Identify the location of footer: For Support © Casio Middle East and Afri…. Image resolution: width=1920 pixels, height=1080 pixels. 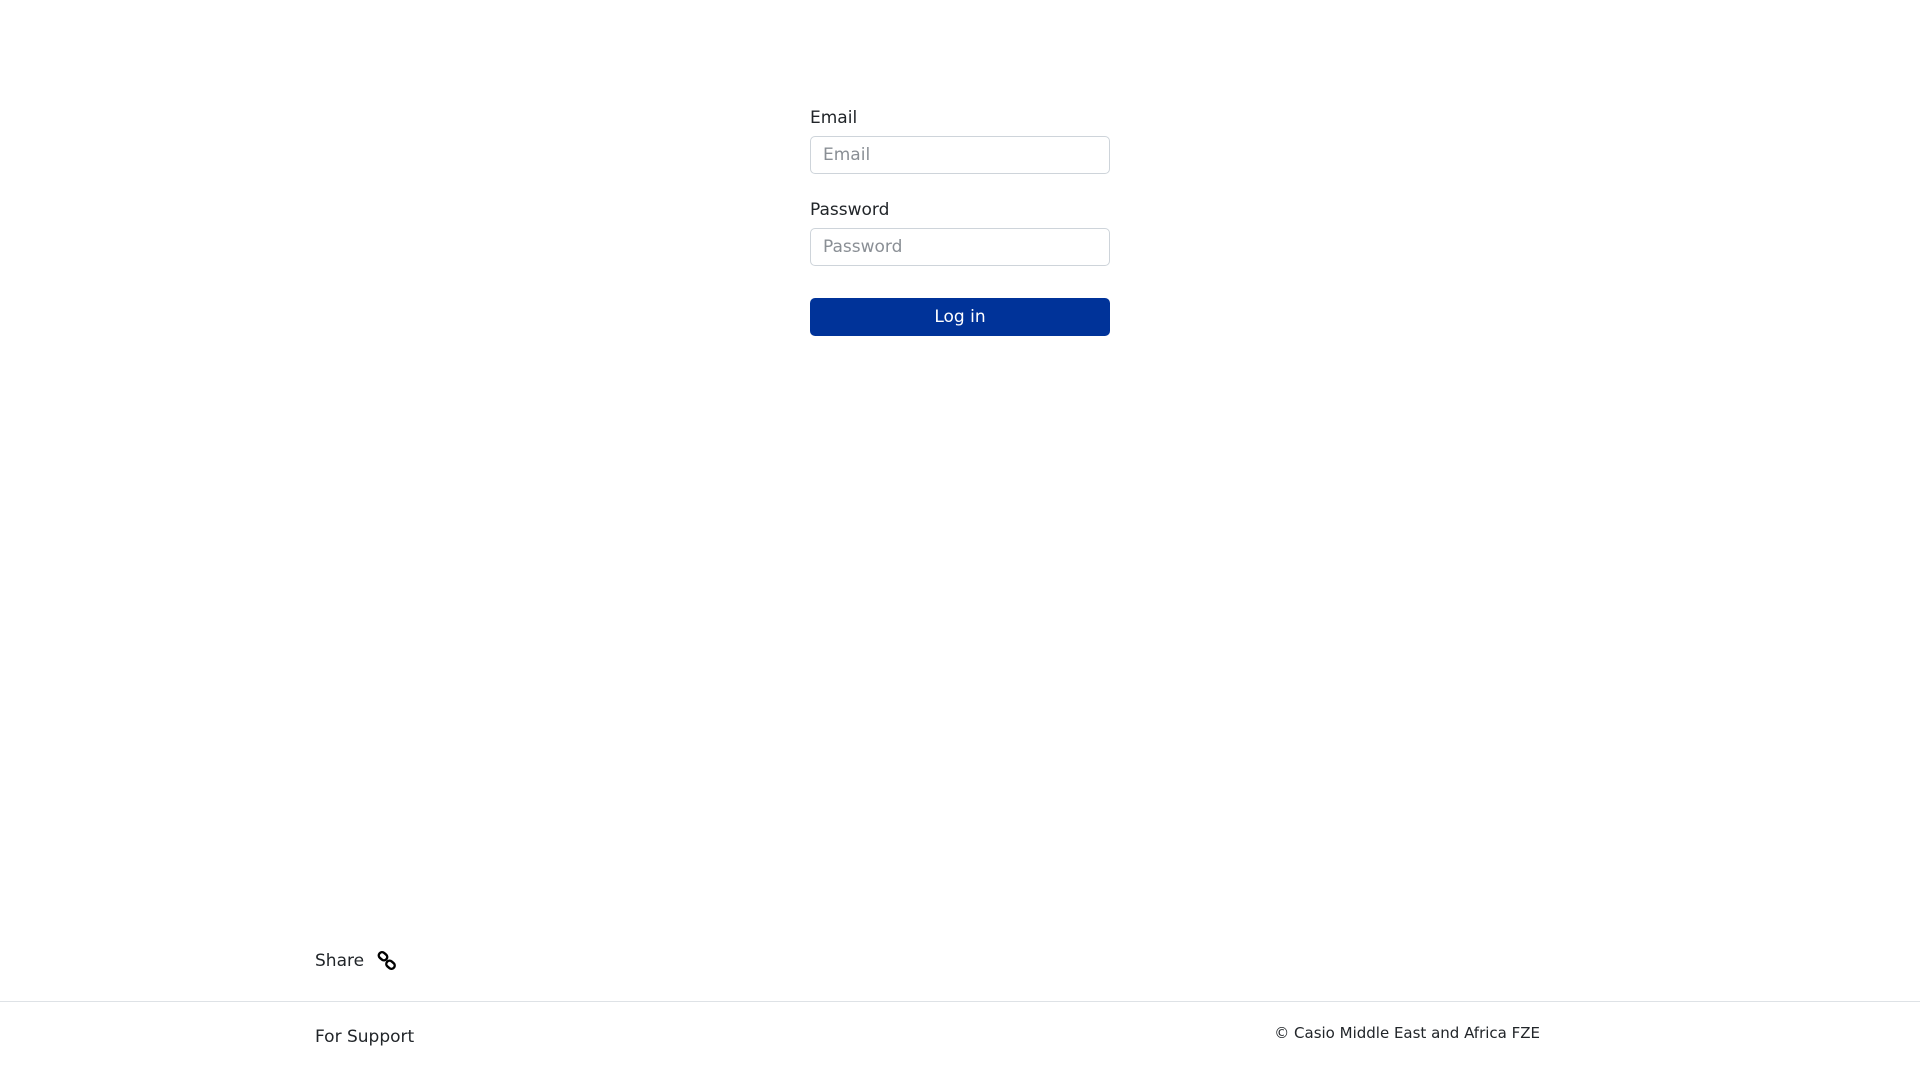
(960, 1040).